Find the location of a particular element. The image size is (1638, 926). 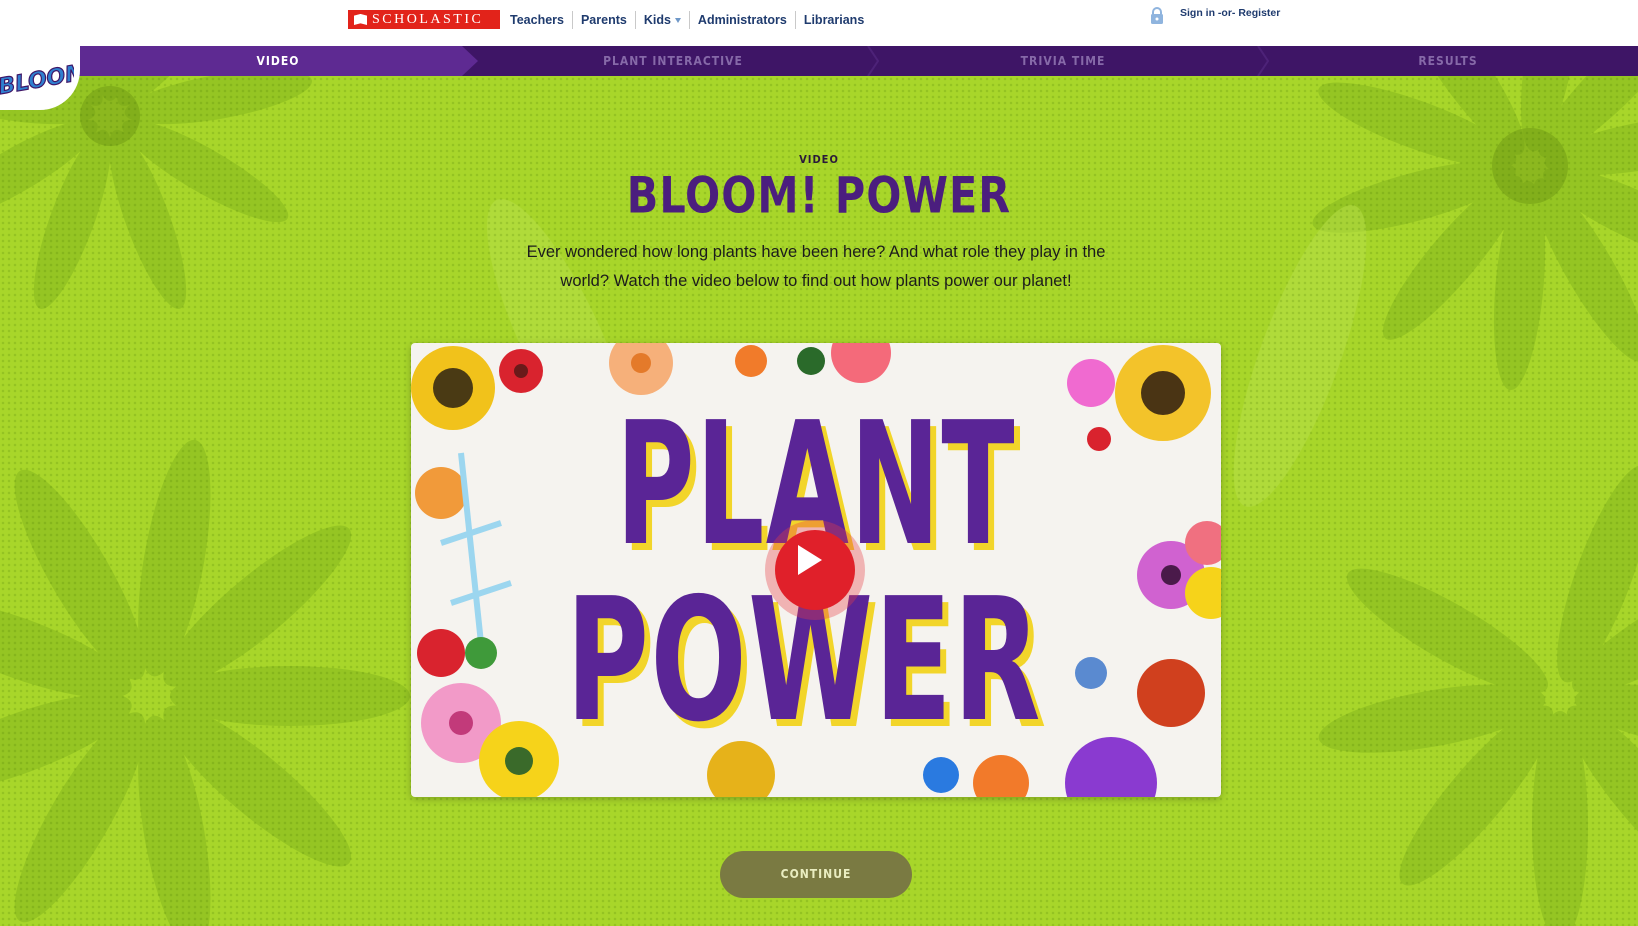

continue-button: CONTINUE is located at coordinates (816, 874).